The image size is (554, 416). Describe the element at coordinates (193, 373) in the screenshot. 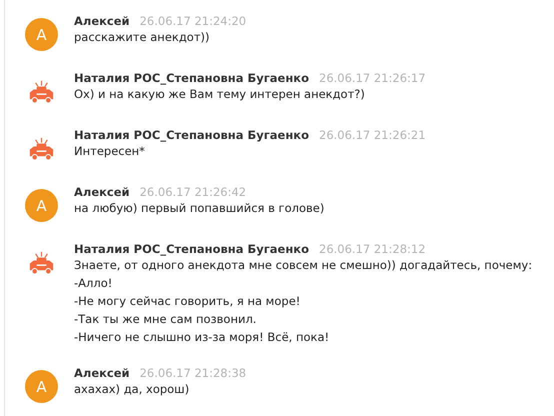

I see `timestamp: 26.06.17 21:28:38` at that location.